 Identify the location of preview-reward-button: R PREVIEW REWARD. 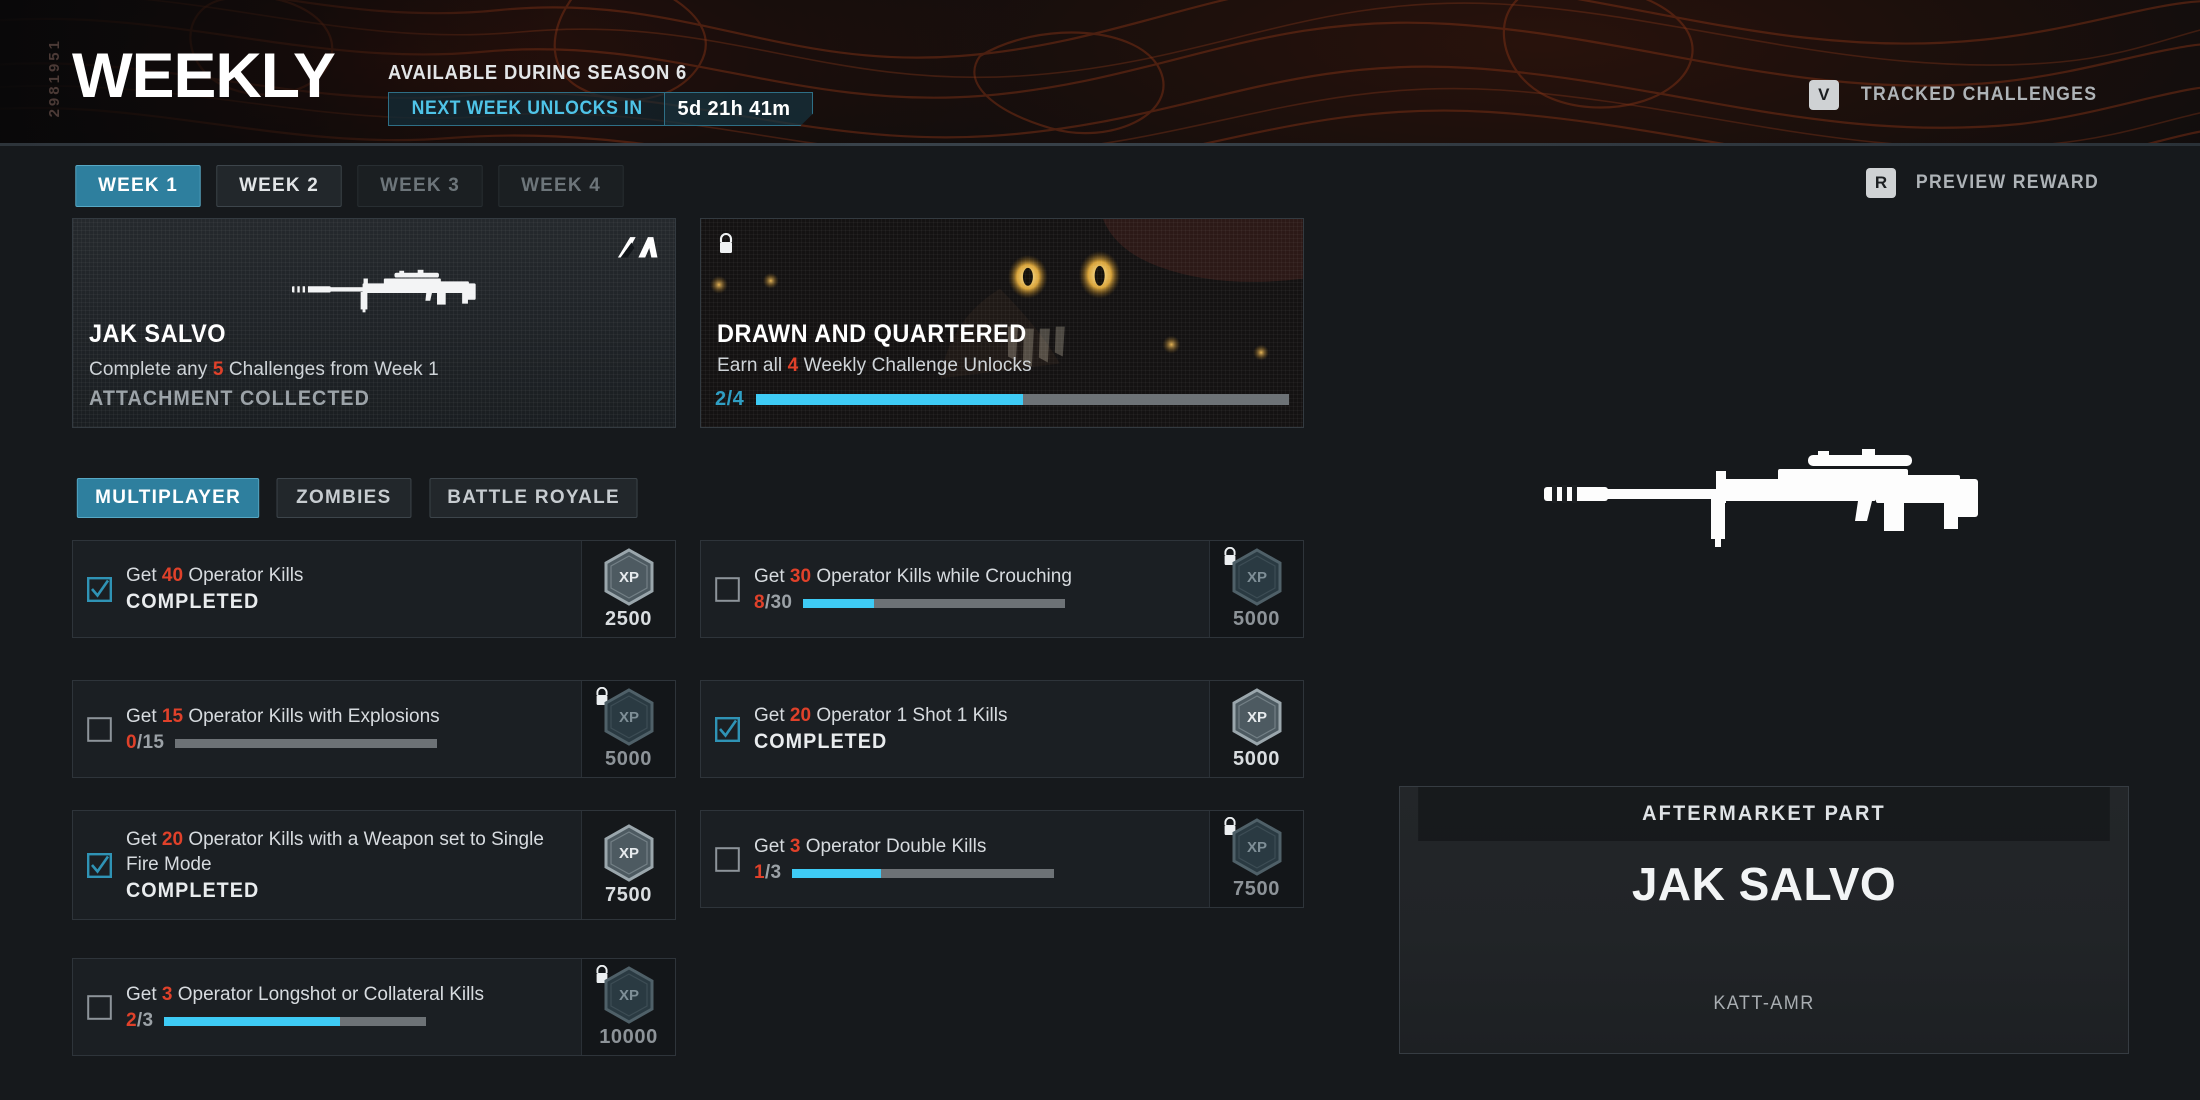
(1986, 183).